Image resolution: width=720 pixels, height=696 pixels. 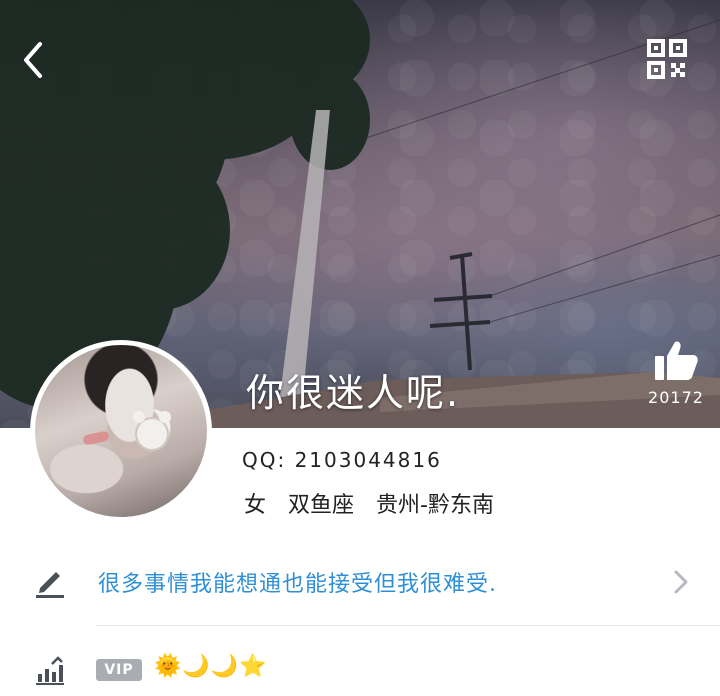 What do you see at coordinates (676, 397) in the screenshot?
I see `like-count: 20172` at bounding box center [676, 397].